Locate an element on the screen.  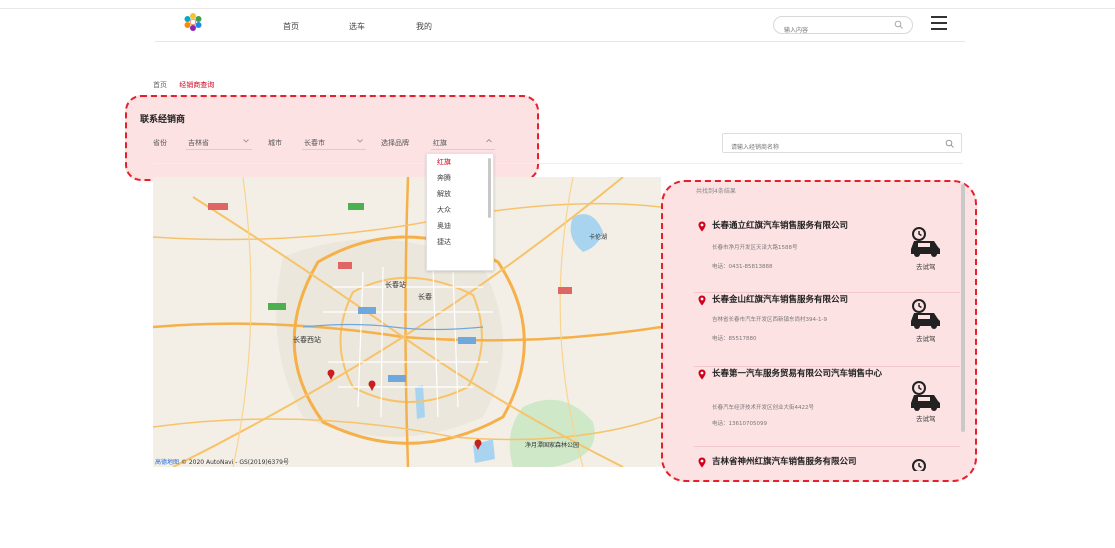
breadcrumb-home: 首页 is located at coordinates (160, 85).